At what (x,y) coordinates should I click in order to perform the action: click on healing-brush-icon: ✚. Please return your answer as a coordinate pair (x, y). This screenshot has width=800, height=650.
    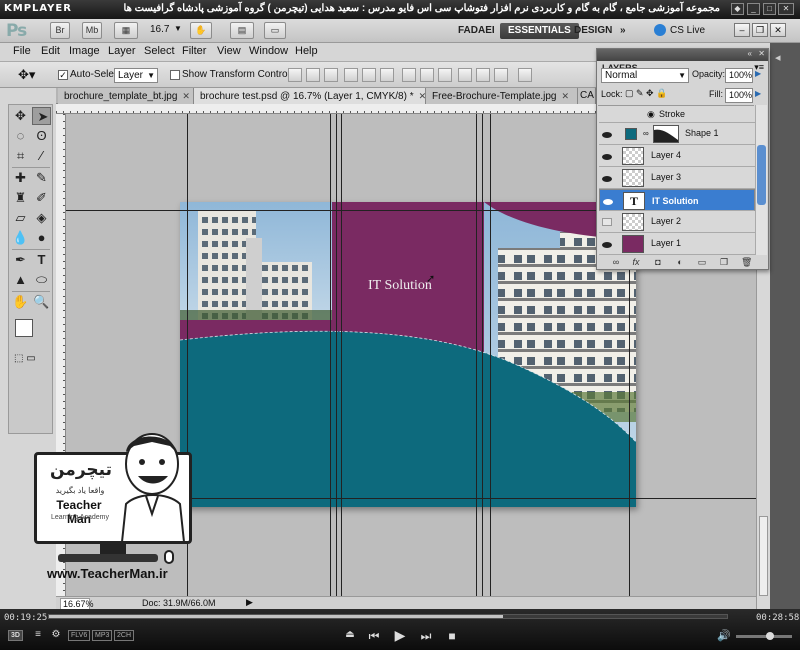
    Looking at the image, I should click on (20, 178).